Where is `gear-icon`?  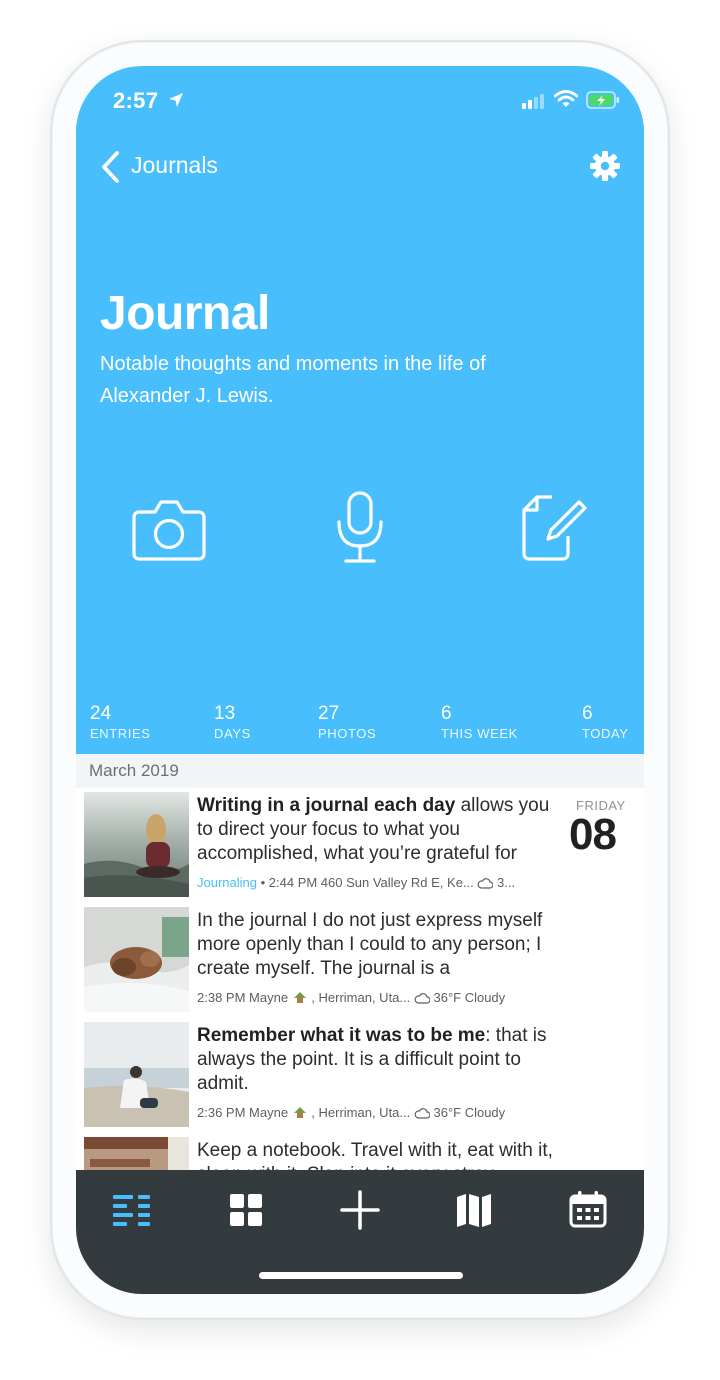 gear-icon is located at coordinates (605, 166).